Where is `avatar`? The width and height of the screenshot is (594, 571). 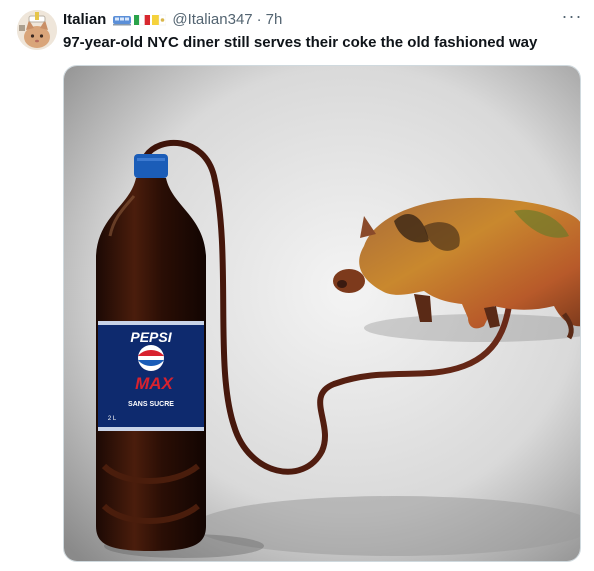 avatar is located at coordinates (37, 30).